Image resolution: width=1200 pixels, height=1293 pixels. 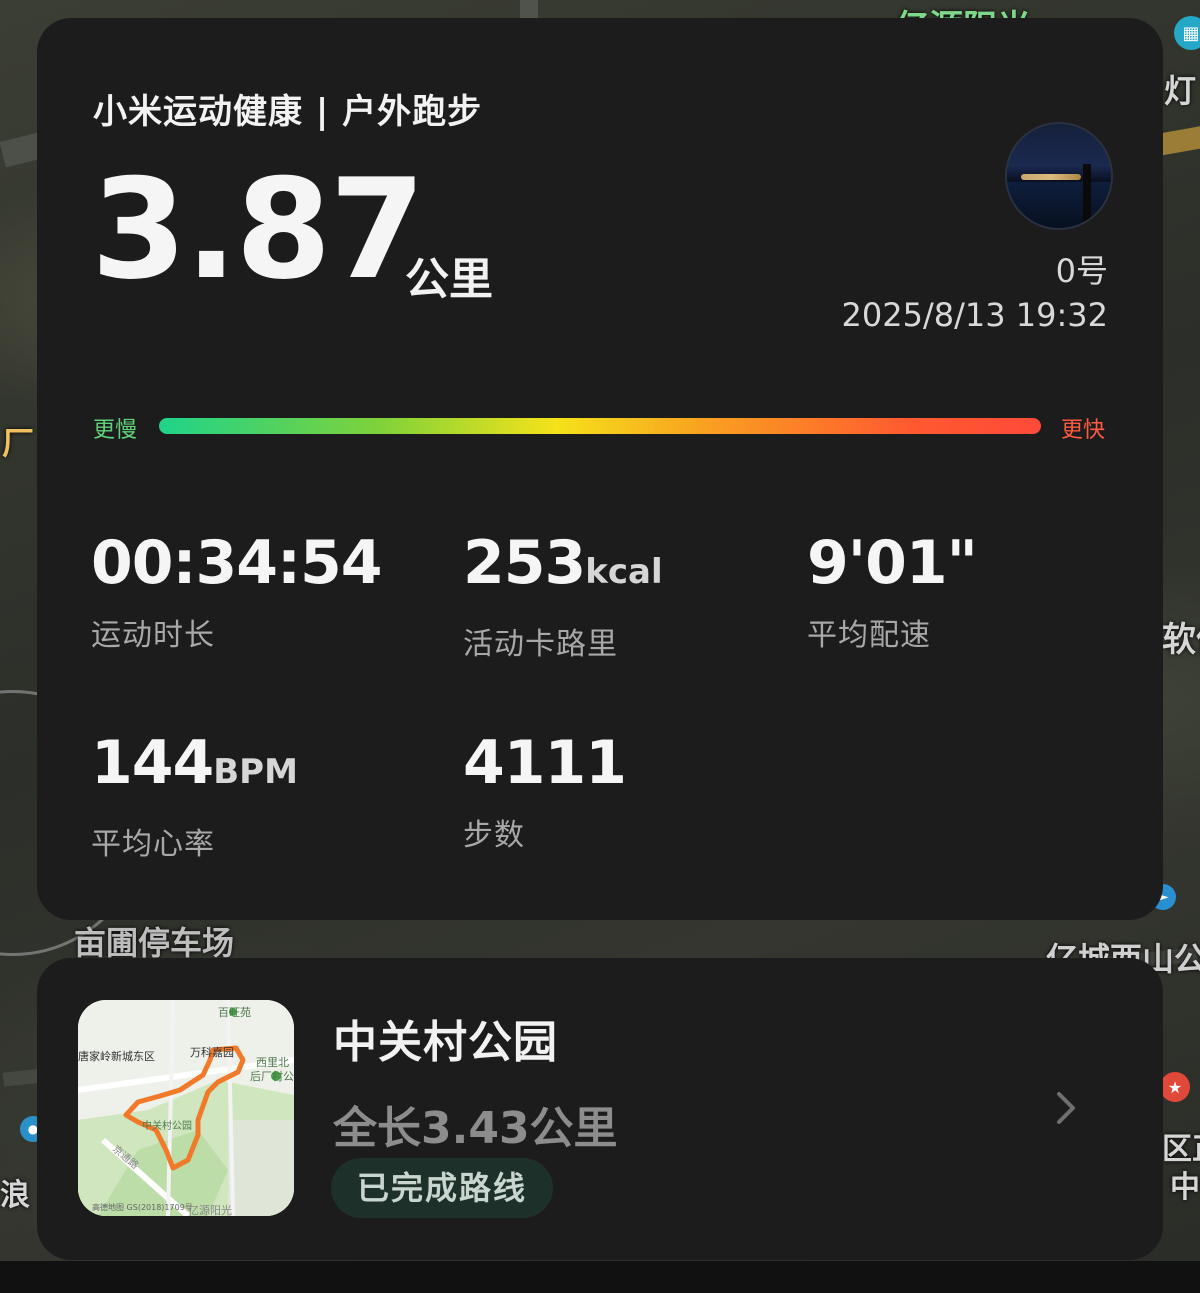 What do you see at coordinates (1081, 271) in the screenshot?
I see `user-name: 0号` at bounding box center [1081, 271].